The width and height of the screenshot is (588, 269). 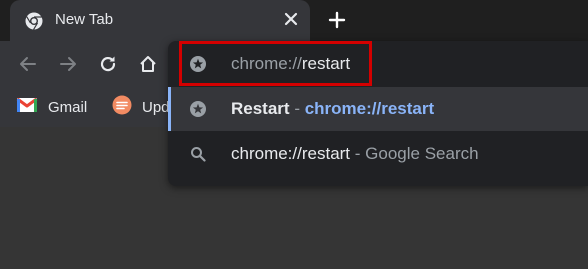 I want to click on home-icon, so click(x=148, y=64).